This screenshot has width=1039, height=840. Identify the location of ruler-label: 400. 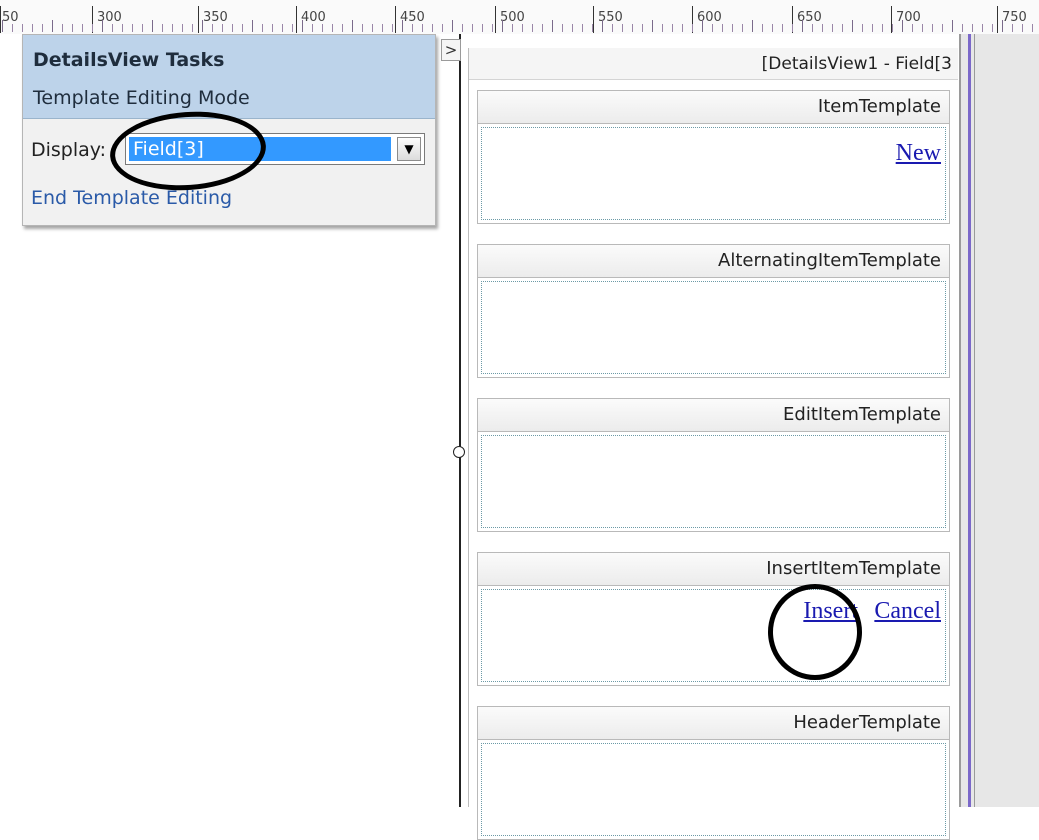
(313, 17).